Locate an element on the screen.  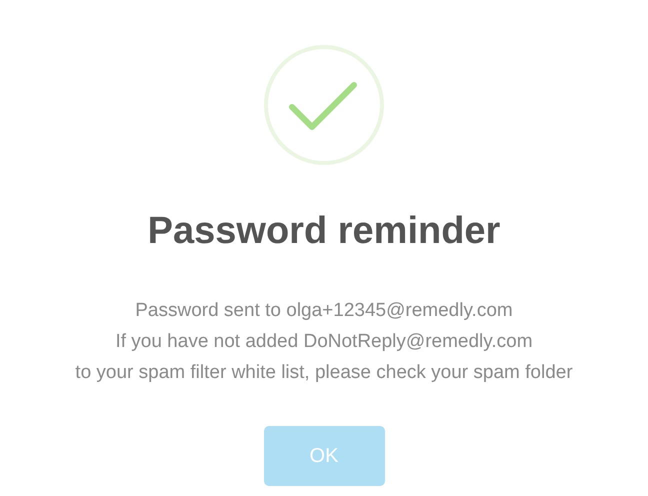
message-line: If you have not added DoNotReply@remedly.com is located at coordinates (324, 342).